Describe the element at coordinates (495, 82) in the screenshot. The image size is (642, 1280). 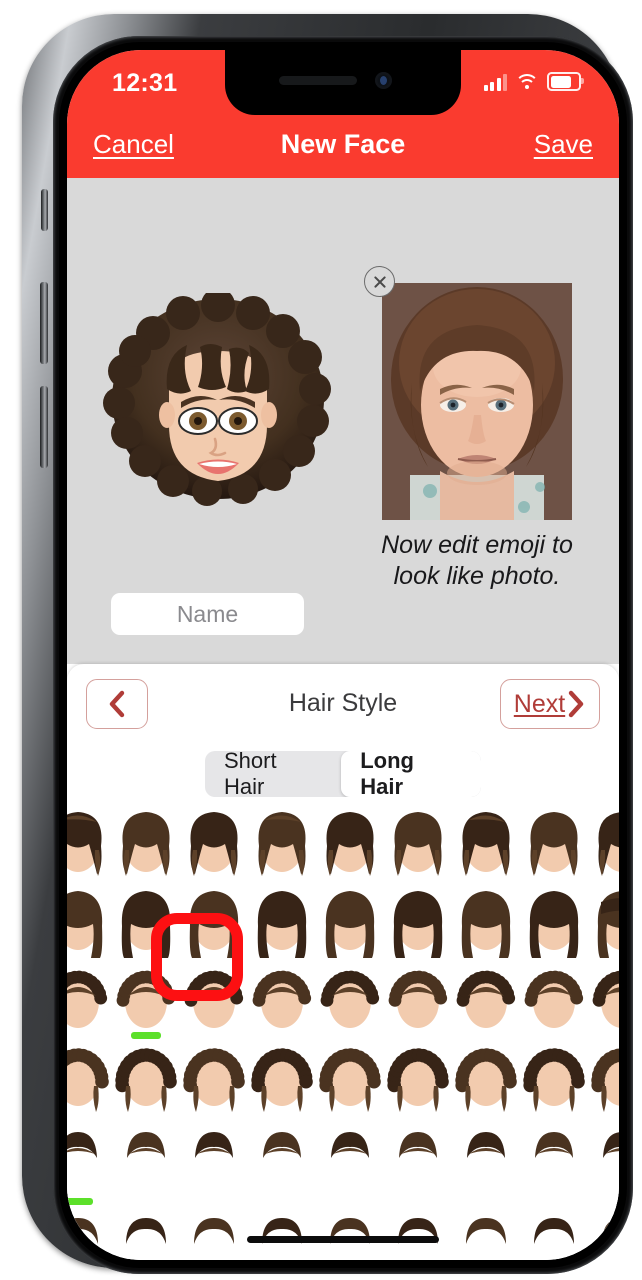
I see `signal-bars-icon` at that location.